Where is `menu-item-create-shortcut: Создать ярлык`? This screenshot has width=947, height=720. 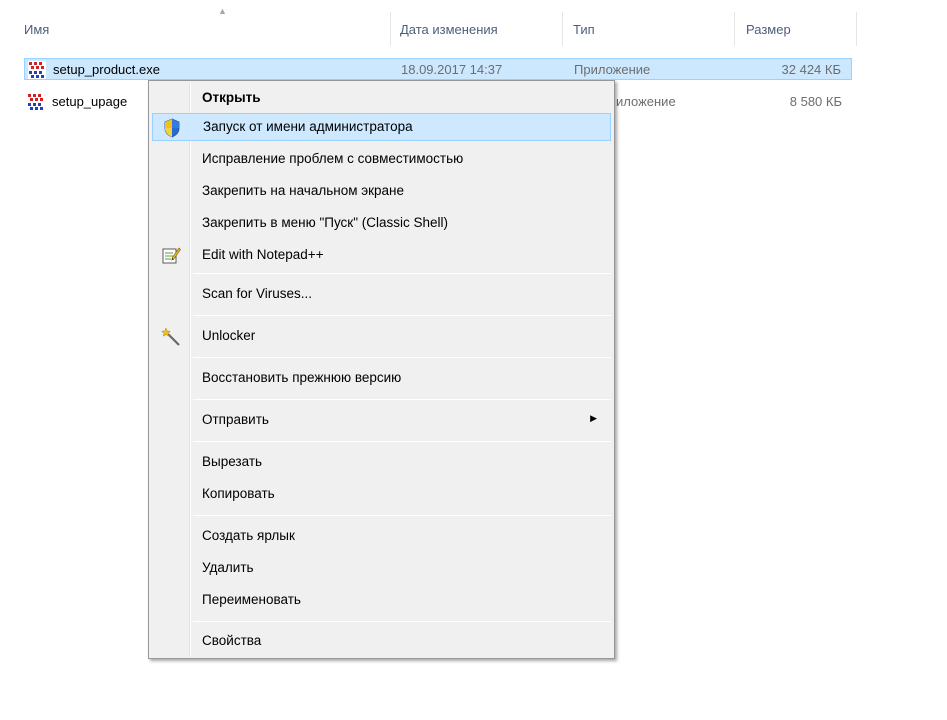
menu-item-create-shortcut: Создать ярлык is located at coordinates (381, 536).